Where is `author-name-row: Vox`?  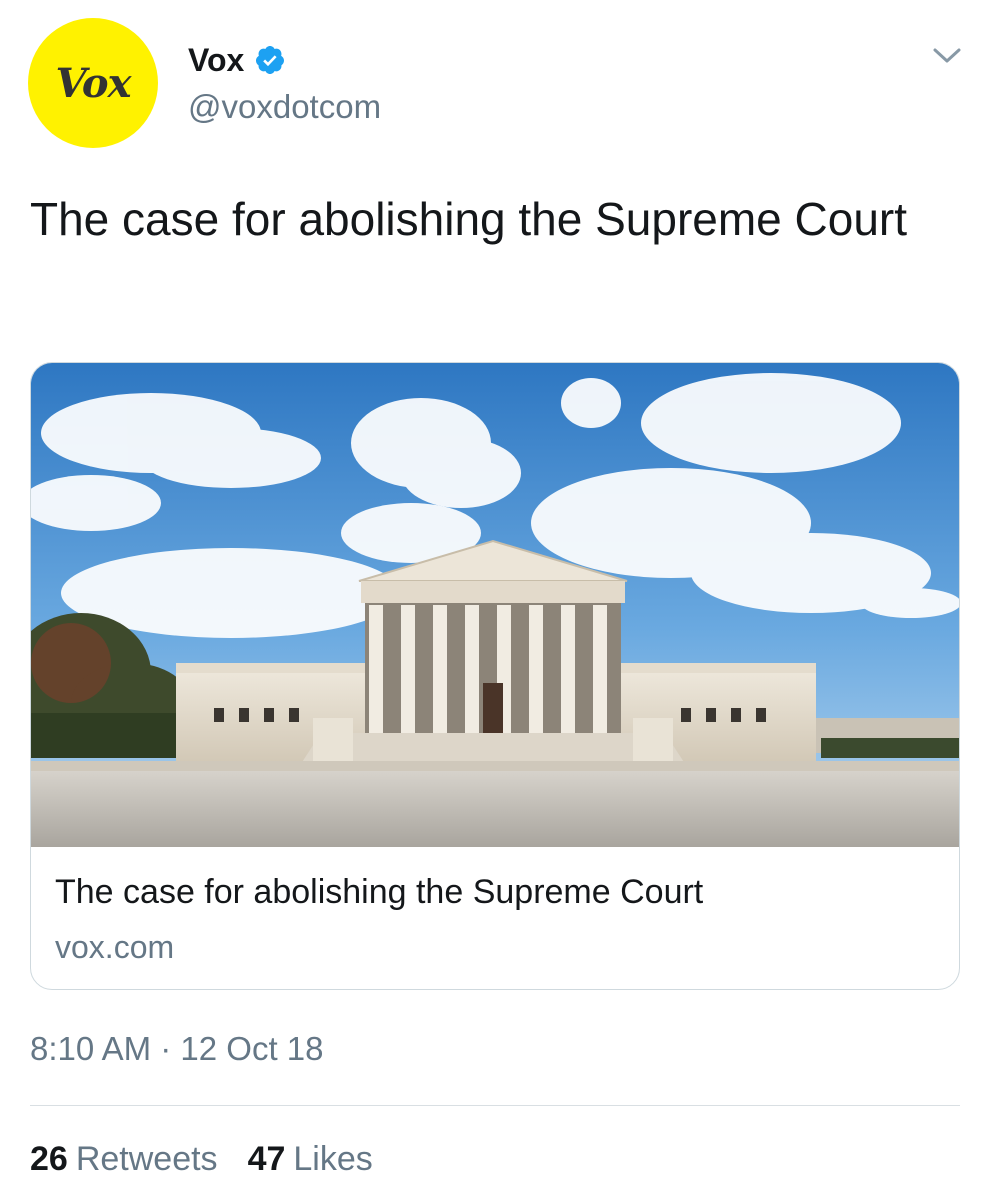 author-name-row: Vox is located at coordinates (237, 60).